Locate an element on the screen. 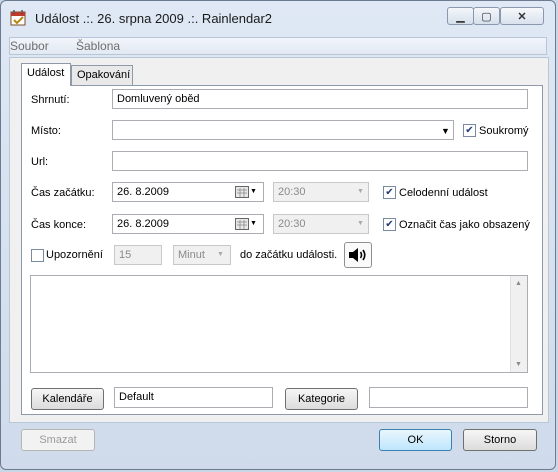 The height and width of the screenshot is (472, 558). private-checkbox: ✔ is located at coordinates (469, 130).